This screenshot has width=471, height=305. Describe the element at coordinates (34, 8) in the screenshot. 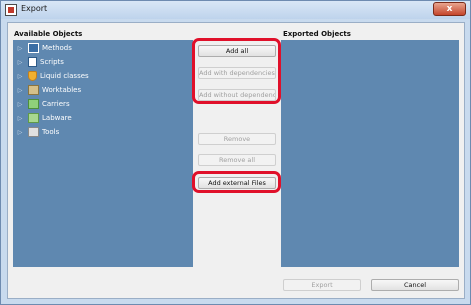

I see `window-title: Export` at that location.